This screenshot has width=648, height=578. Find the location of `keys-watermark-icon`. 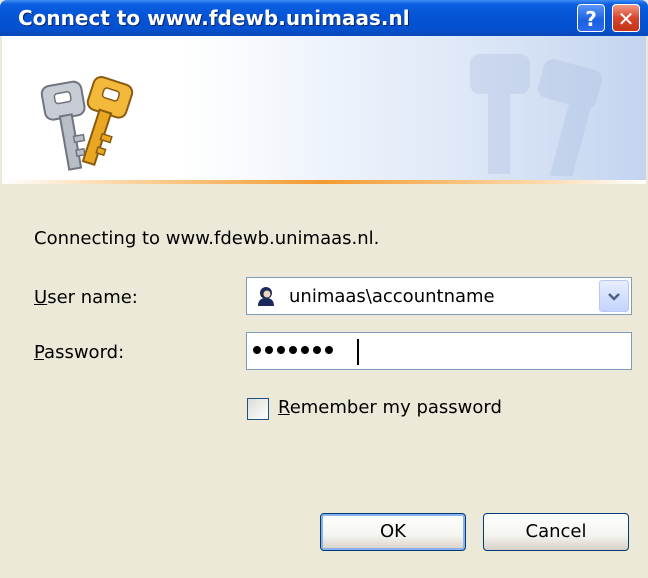

keys-watermark-icon is located at coordinates (536, 115).